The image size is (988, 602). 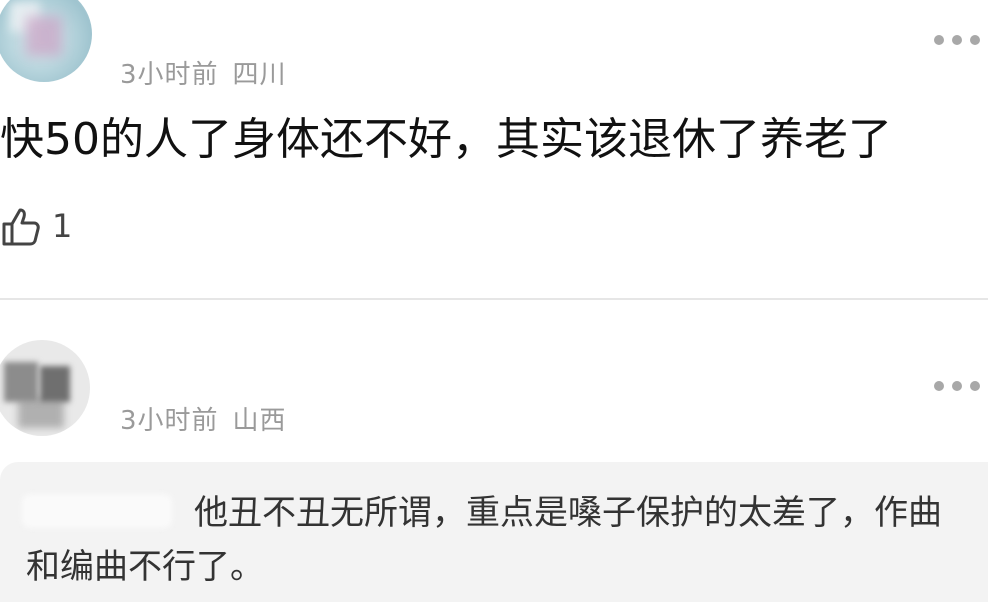 I want to click on like-button: 1, so click(x=36, y=226).